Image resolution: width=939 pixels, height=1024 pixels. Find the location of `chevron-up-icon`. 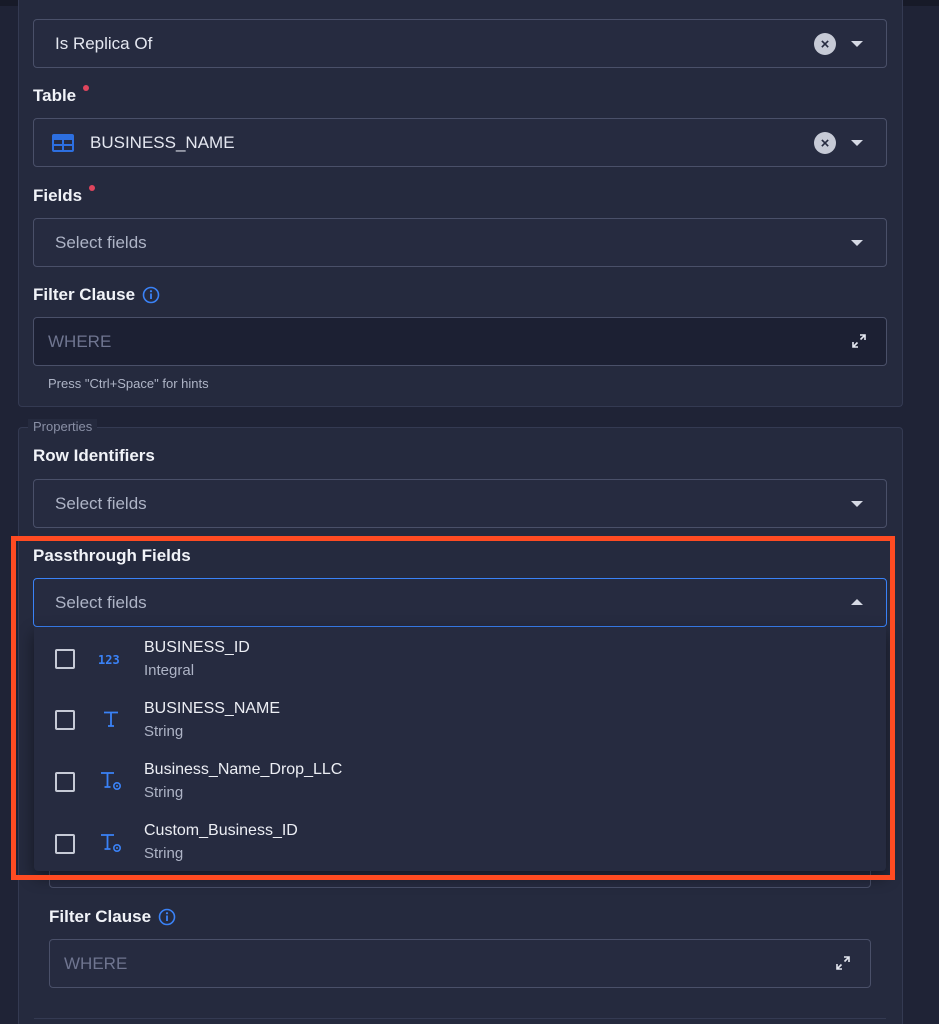

chevron-up-icon is located at coordinates (857, 602).